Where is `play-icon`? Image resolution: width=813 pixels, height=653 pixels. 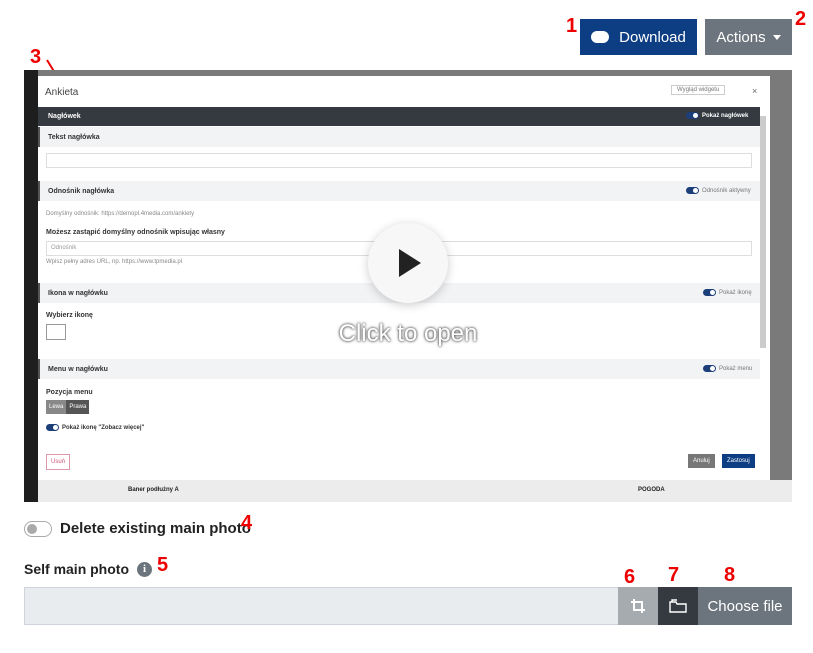 play-icon is located at coordinates (408, 263).